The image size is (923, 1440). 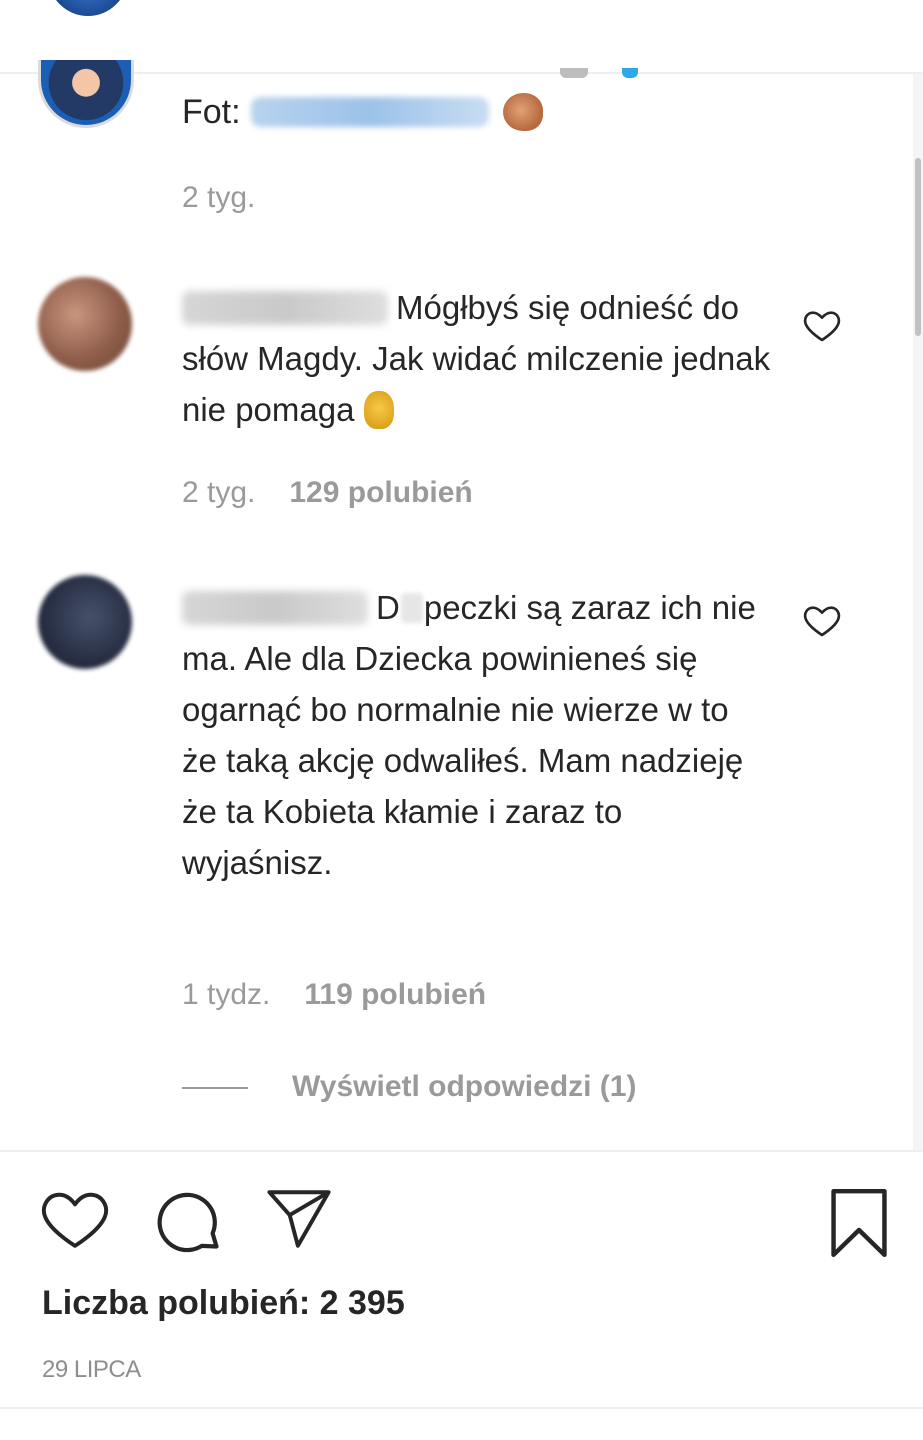 What do you see at coordinates (88, 8) in the screenshot?
I see `top-avatar` at bounding box center [88, 8].